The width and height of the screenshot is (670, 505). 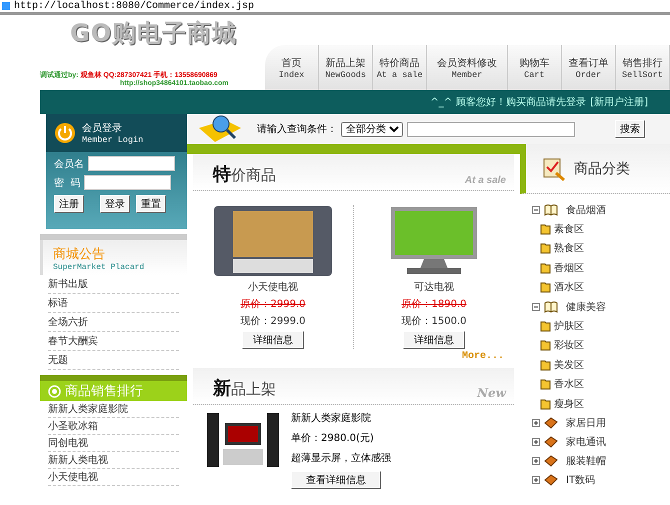 I want to click on product-name: 小天使电视, so click(x=273, y=287).